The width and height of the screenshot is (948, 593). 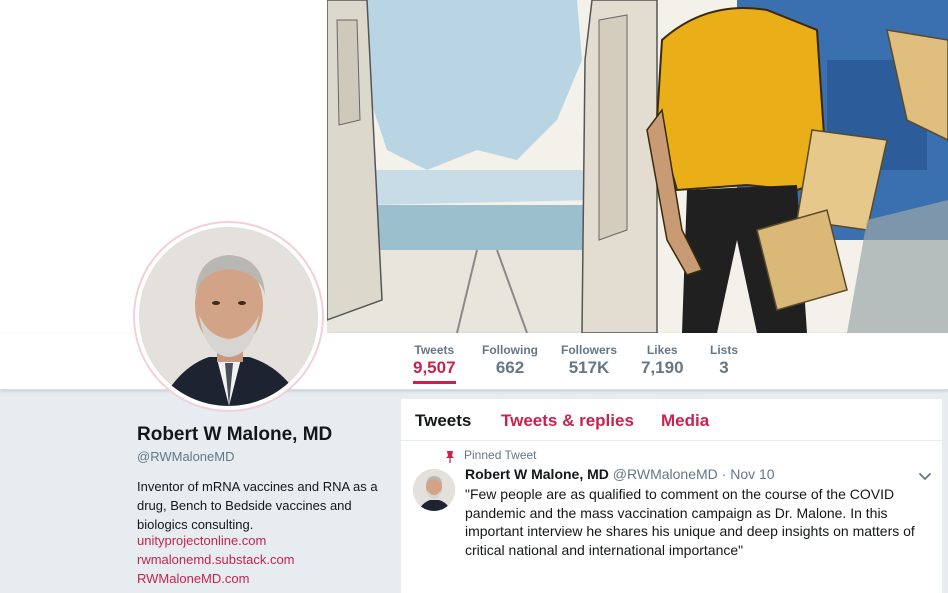 I want to click on nav-followers-label: Followers, so click(x=589, y=350).